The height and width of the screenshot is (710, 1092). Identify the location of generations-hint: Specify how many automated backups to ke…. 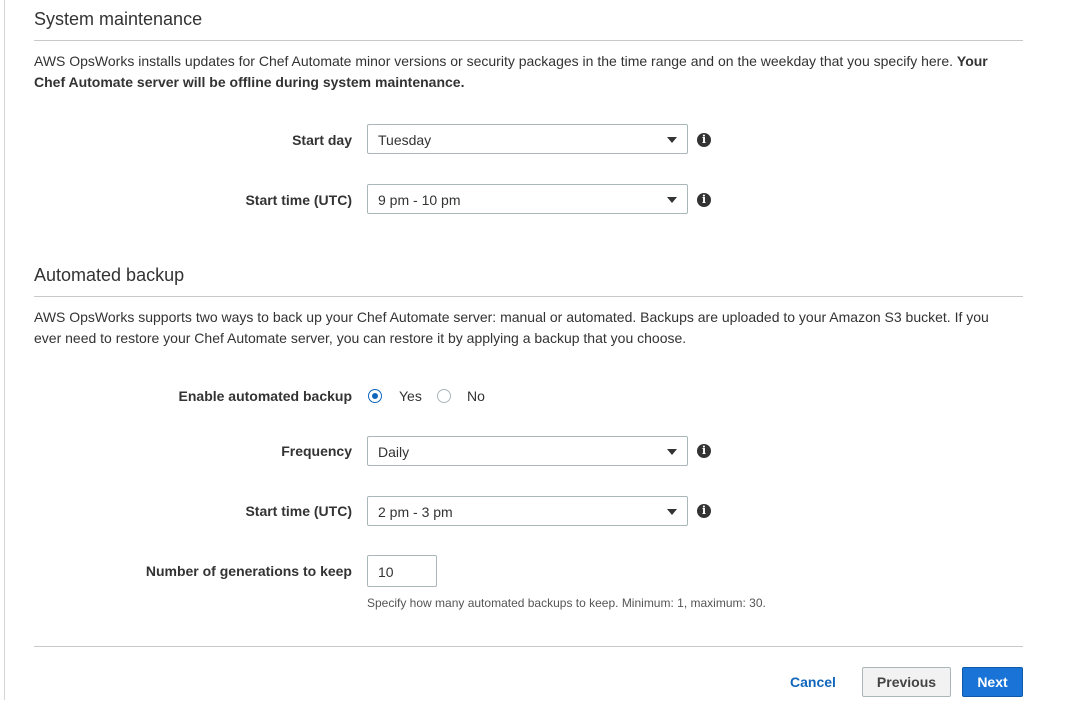
(566, 603).